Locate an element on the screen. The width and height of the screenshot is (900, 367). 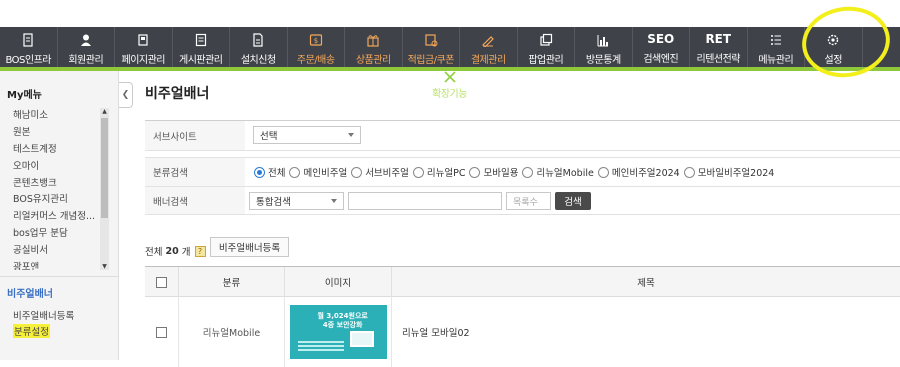
nav-item-orders: $ 주문/배송 is located at coordinates (316, 47).